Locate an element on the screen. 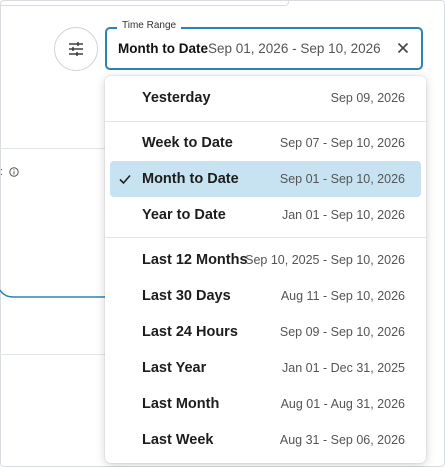 Image resolution: width=445 pixels, height=467 pixels. option-label: Last Week is located at coordinates (178, 440).